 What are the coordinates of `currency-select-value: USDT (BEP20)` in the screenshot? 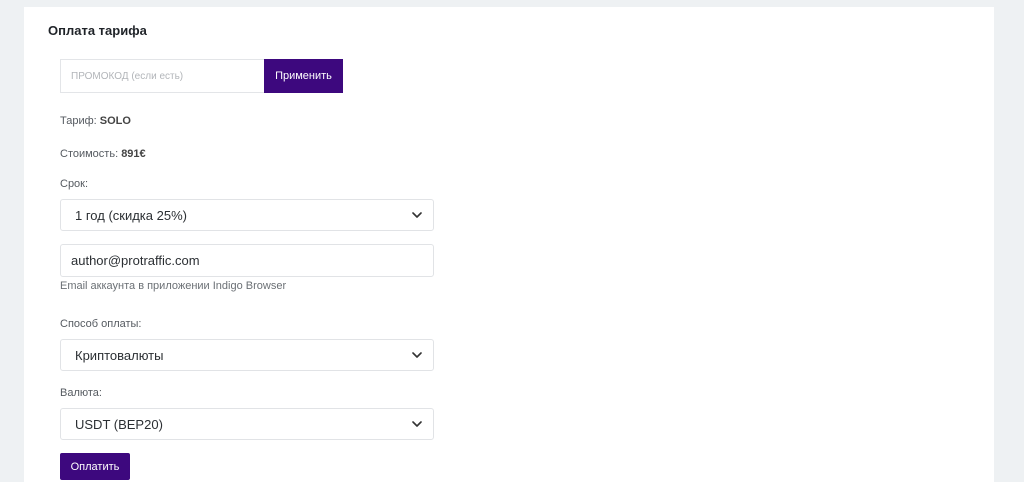 It's located at (119, 424).